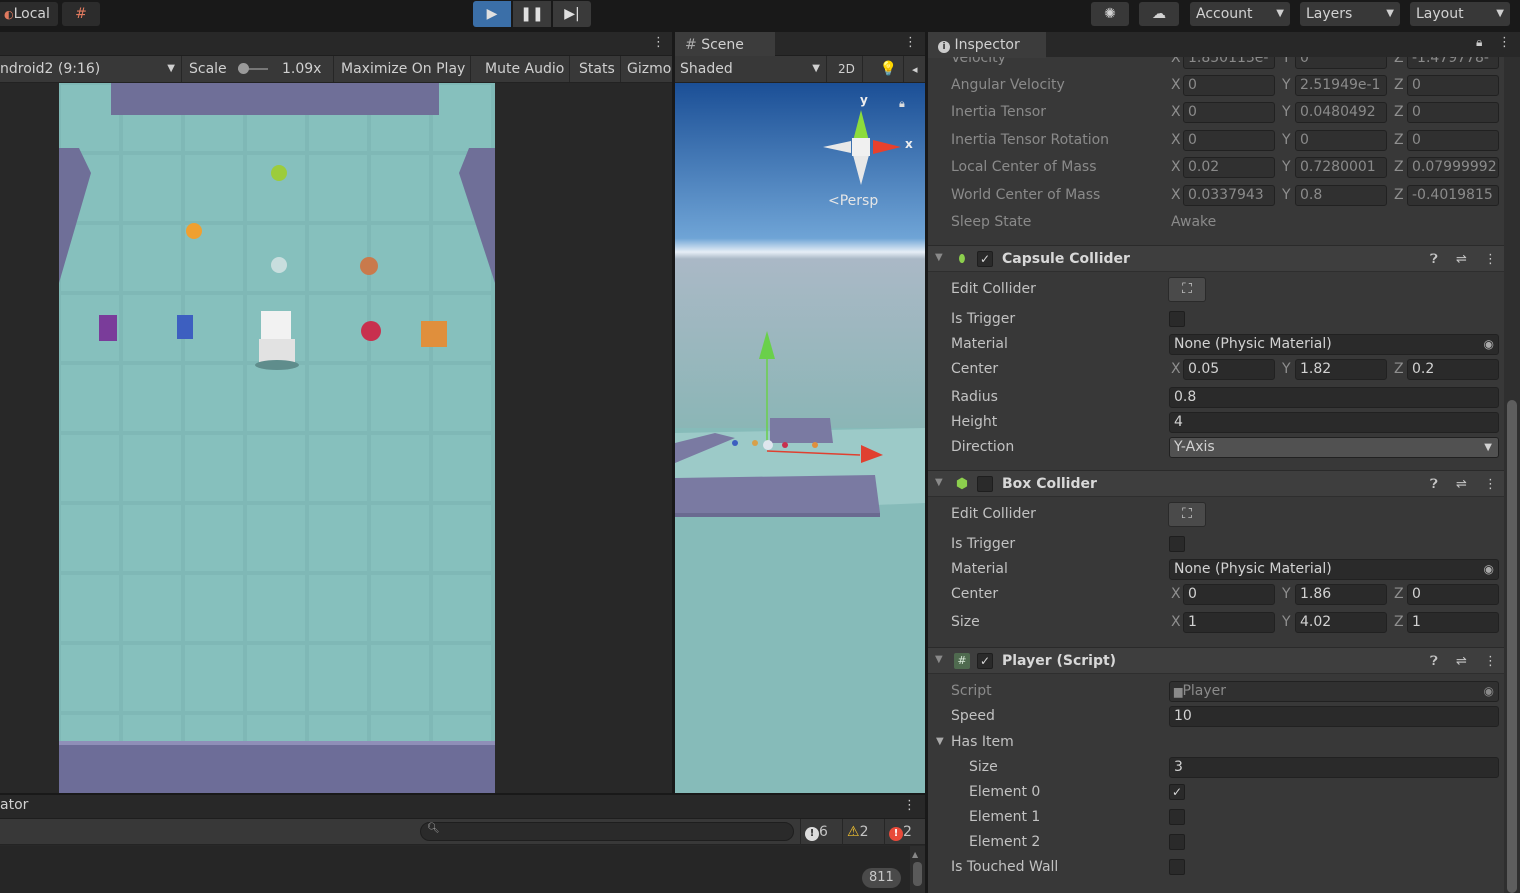 The width and height of the screenshot is (1520, 893). I want to click on account-dropdown: Account ▼, so click(1240, 14).